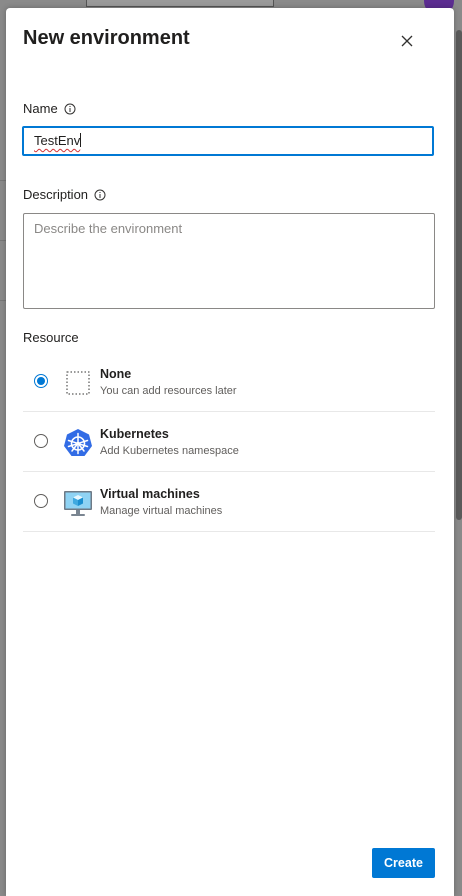 The image size is (462, 896). What do you see at coordinates (161, 511) in the screenshot?
I see `option-subtitle: Manage virtual machines` at bounding box center [161, 511].